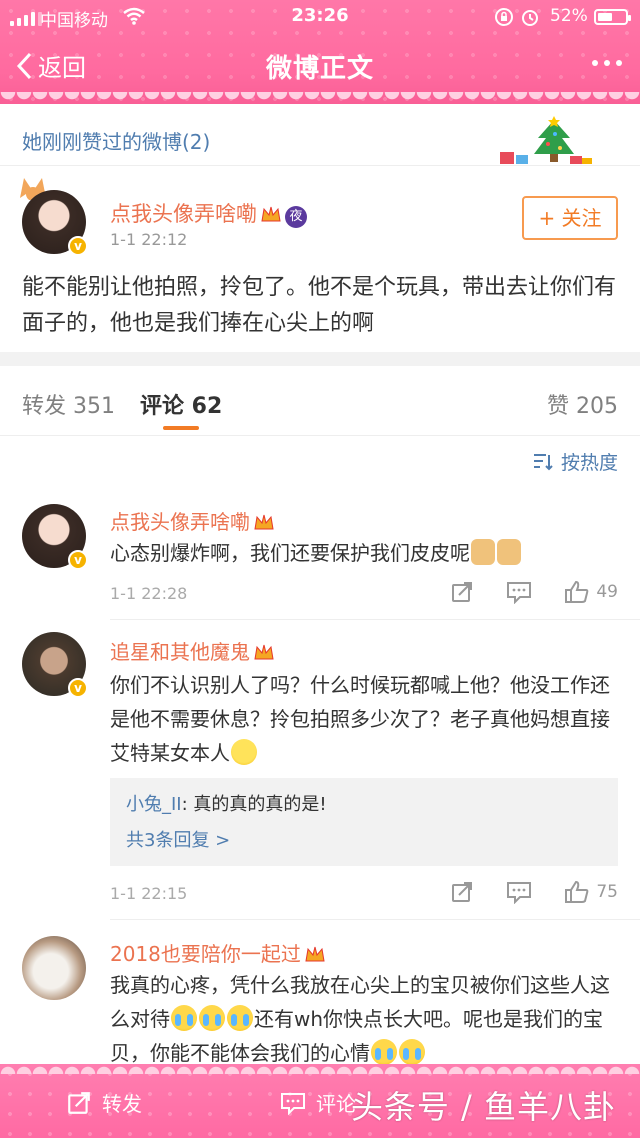 The height and width of the screenshot is (1138, 640). I want to click on christmas-tree-icon, so click(546, 140).